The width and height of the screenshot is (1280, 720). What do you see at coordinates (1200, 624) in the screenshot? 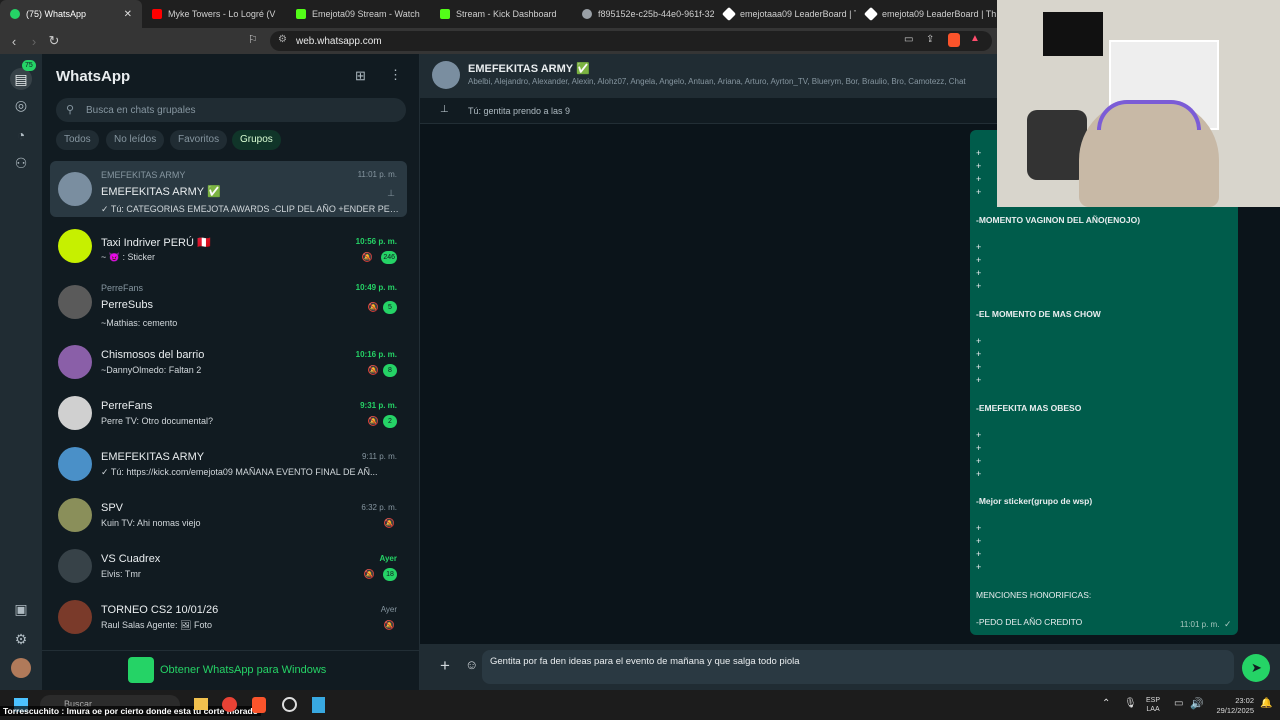
I see `message-time: 11:01 p. m.` at bounding box center [1200, 624].